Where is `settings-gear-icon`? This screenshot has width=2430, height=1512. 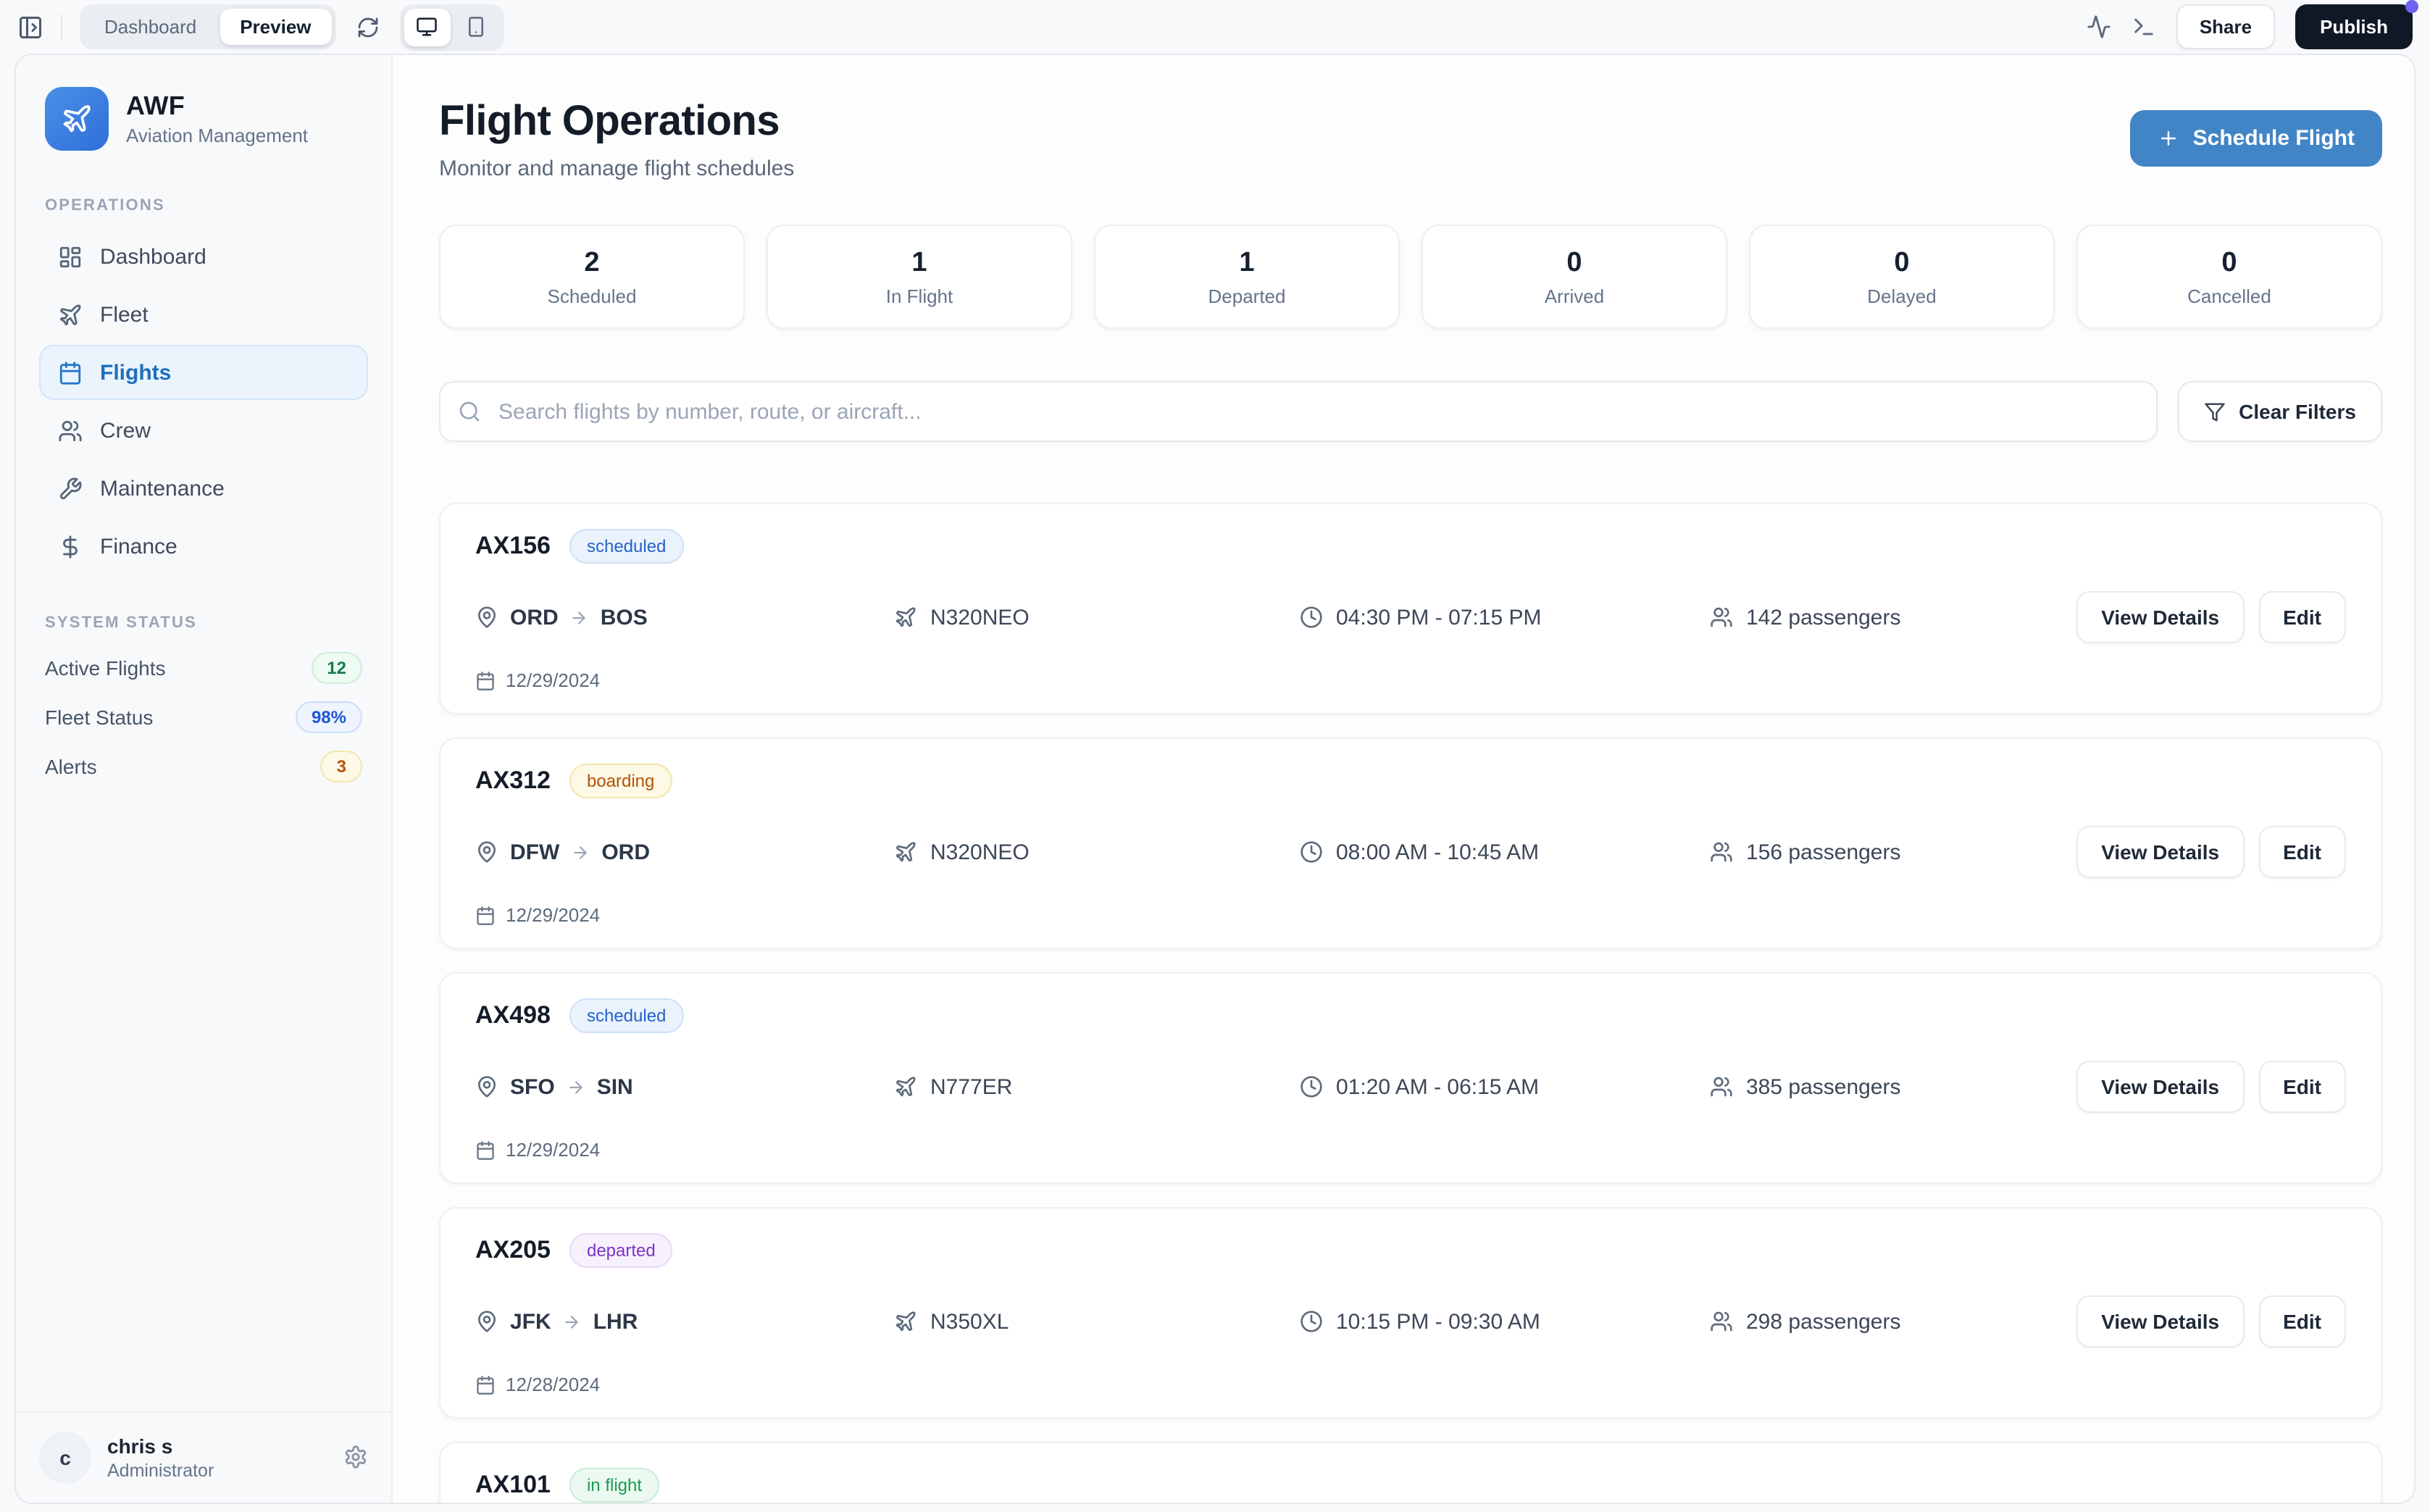 settings-gear-icon is located at coordinates (355, 1457).